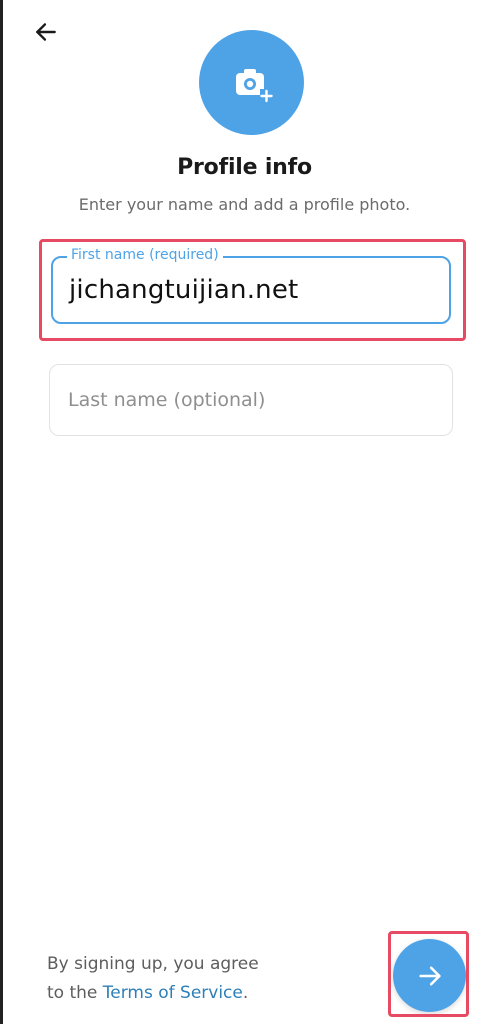  Describe the element at coordinates (428, 974) in the screenshot. I see `next-button-highlight` at that location.